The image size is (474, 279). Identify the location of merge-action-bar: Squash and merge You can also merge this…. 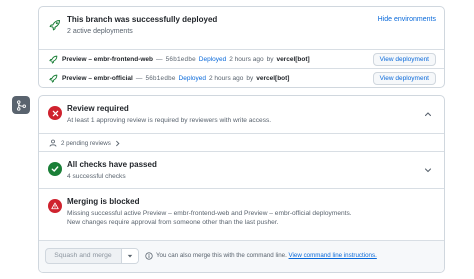
(241, 256).